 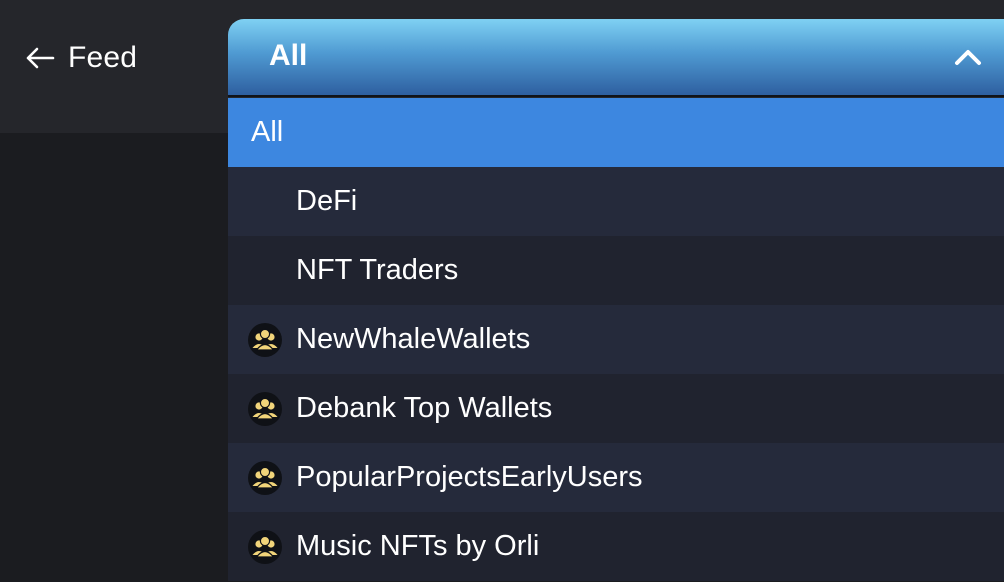 I want to click on option-music-nfts-by-orli: Music NFTs by Orli, so click(x=616, y=546).